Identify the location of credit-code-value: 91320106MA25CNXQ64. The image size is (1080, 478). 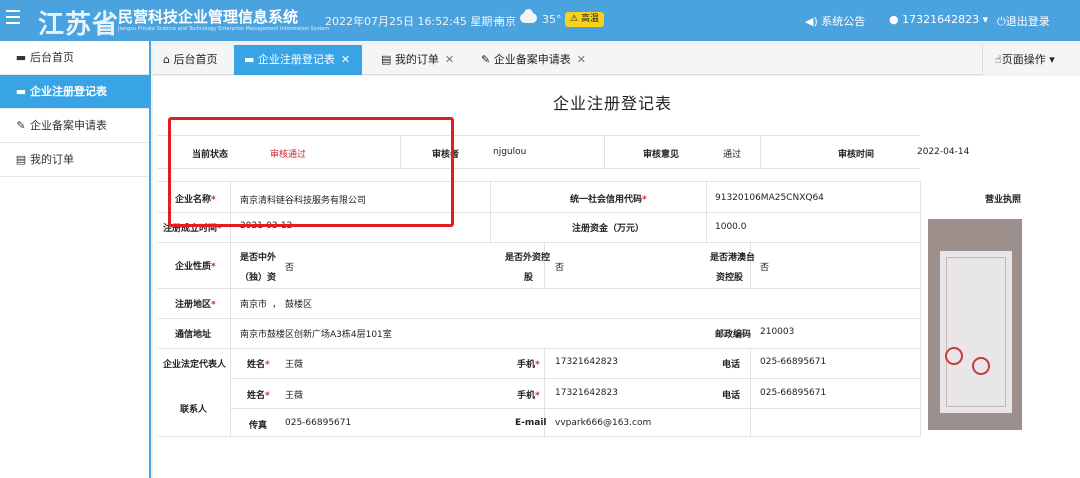
(769, 198).